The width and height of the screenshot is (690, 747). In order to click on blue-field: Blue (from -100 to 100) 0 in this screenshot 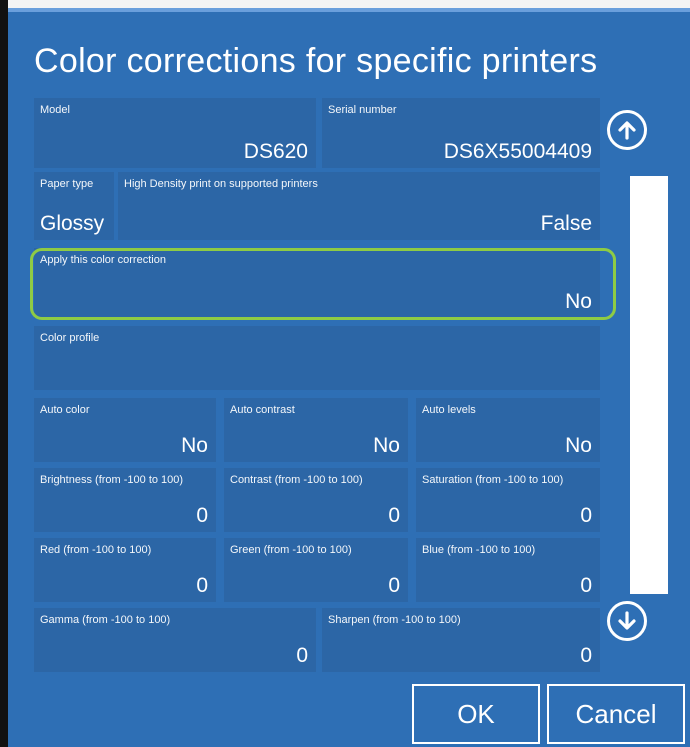, I will do `click(508, 570)`.